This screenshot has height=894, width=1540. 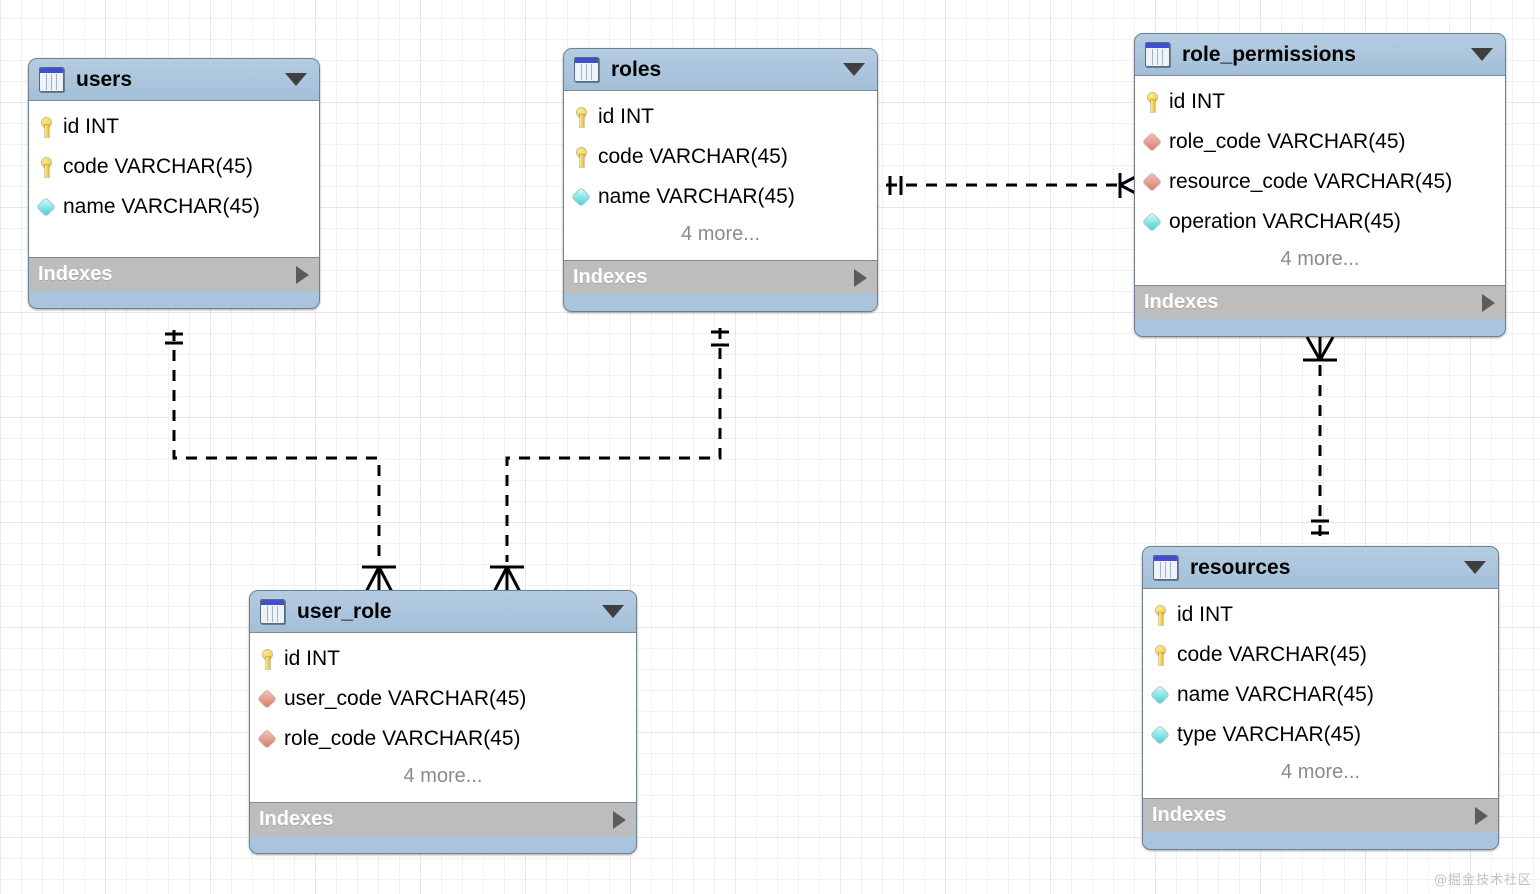 What do you see at coordinates (1320, 302) in the screenshot?
I see `indexes-bar-role_permissions: Indexes` at bounding box center [1320, 302].